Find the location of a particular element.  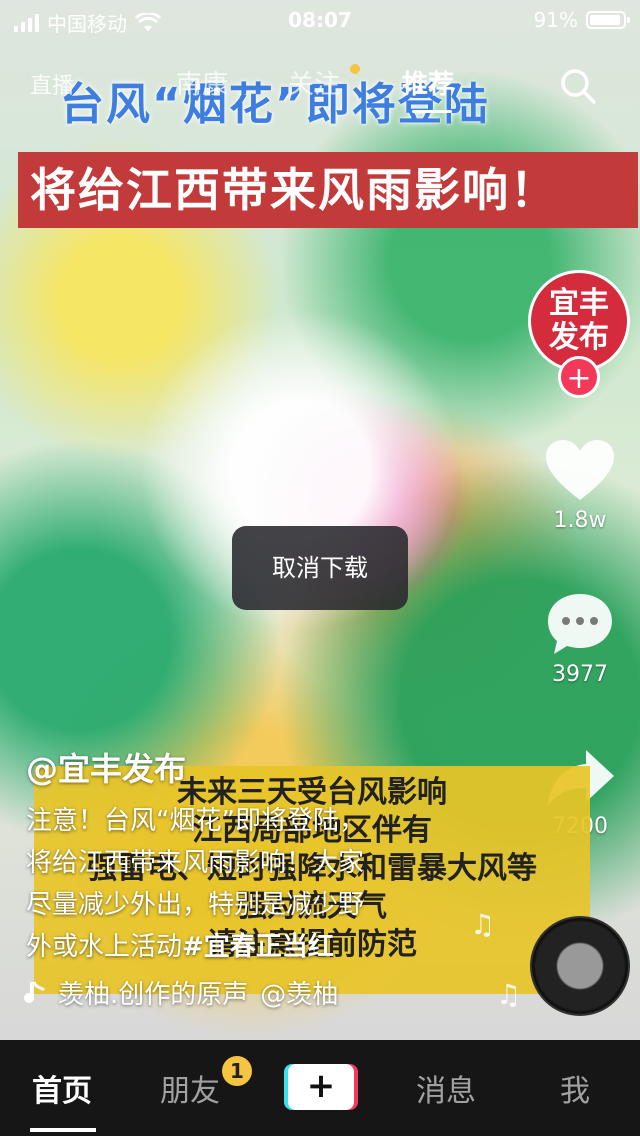

toast-cancel-download: 取消下载 is located at coordinates (320, 568).